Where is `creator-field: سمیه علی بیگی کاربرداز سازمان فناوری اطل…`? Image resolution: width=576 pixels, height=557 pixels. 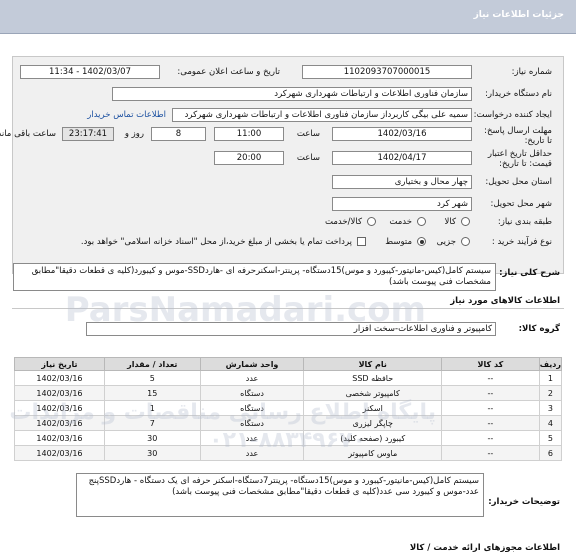
creator-field: سمیه علی بیگی کاربرداز سازمان فناوری اطل… is located at coordinates (322, 115).